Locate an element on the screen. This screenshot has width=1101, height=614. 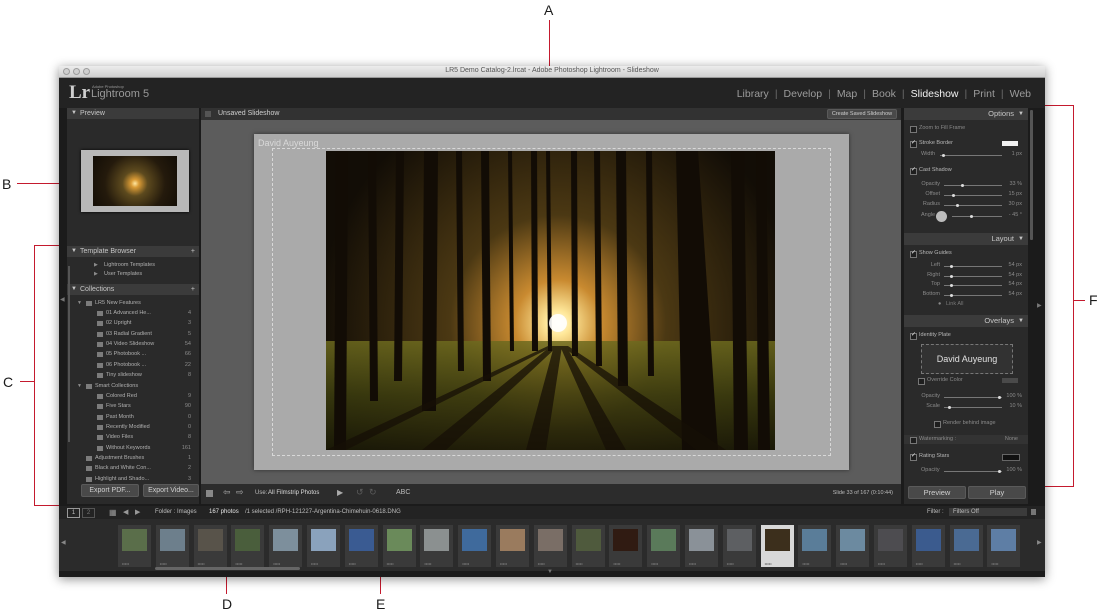
guide-bottom-slider is located at coordinates (973, 295).